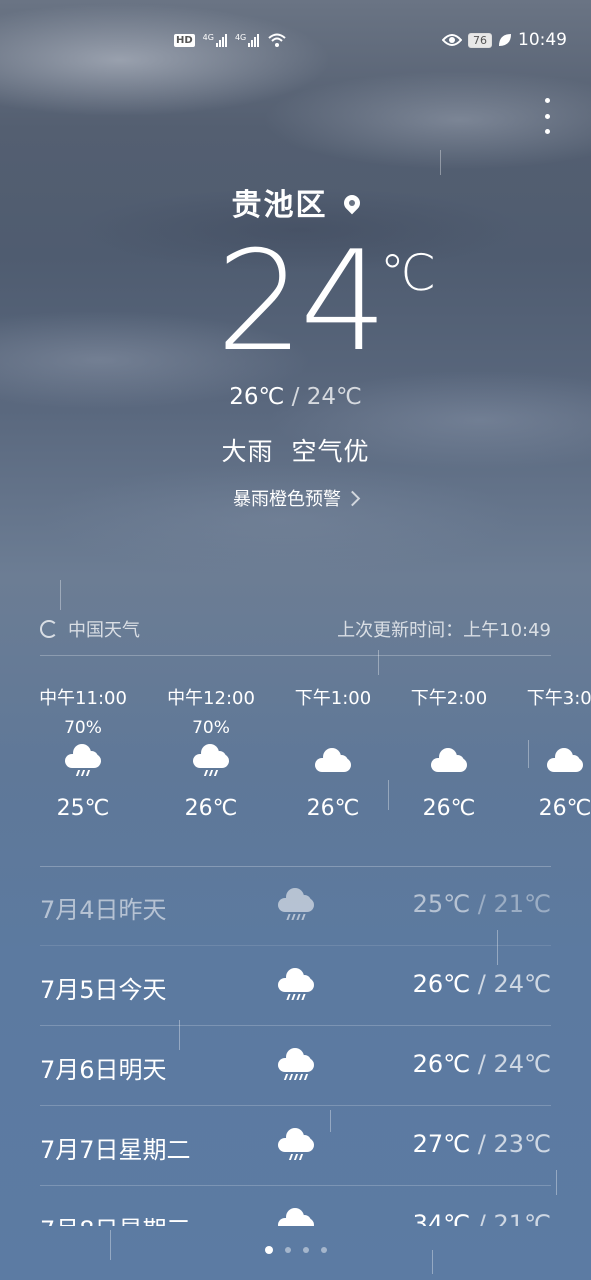 This screenshot has width=591, height=1280. Describe the element at coordinates (441, 1218) in the screenshot. I see `day-high: 34℃` at that location.